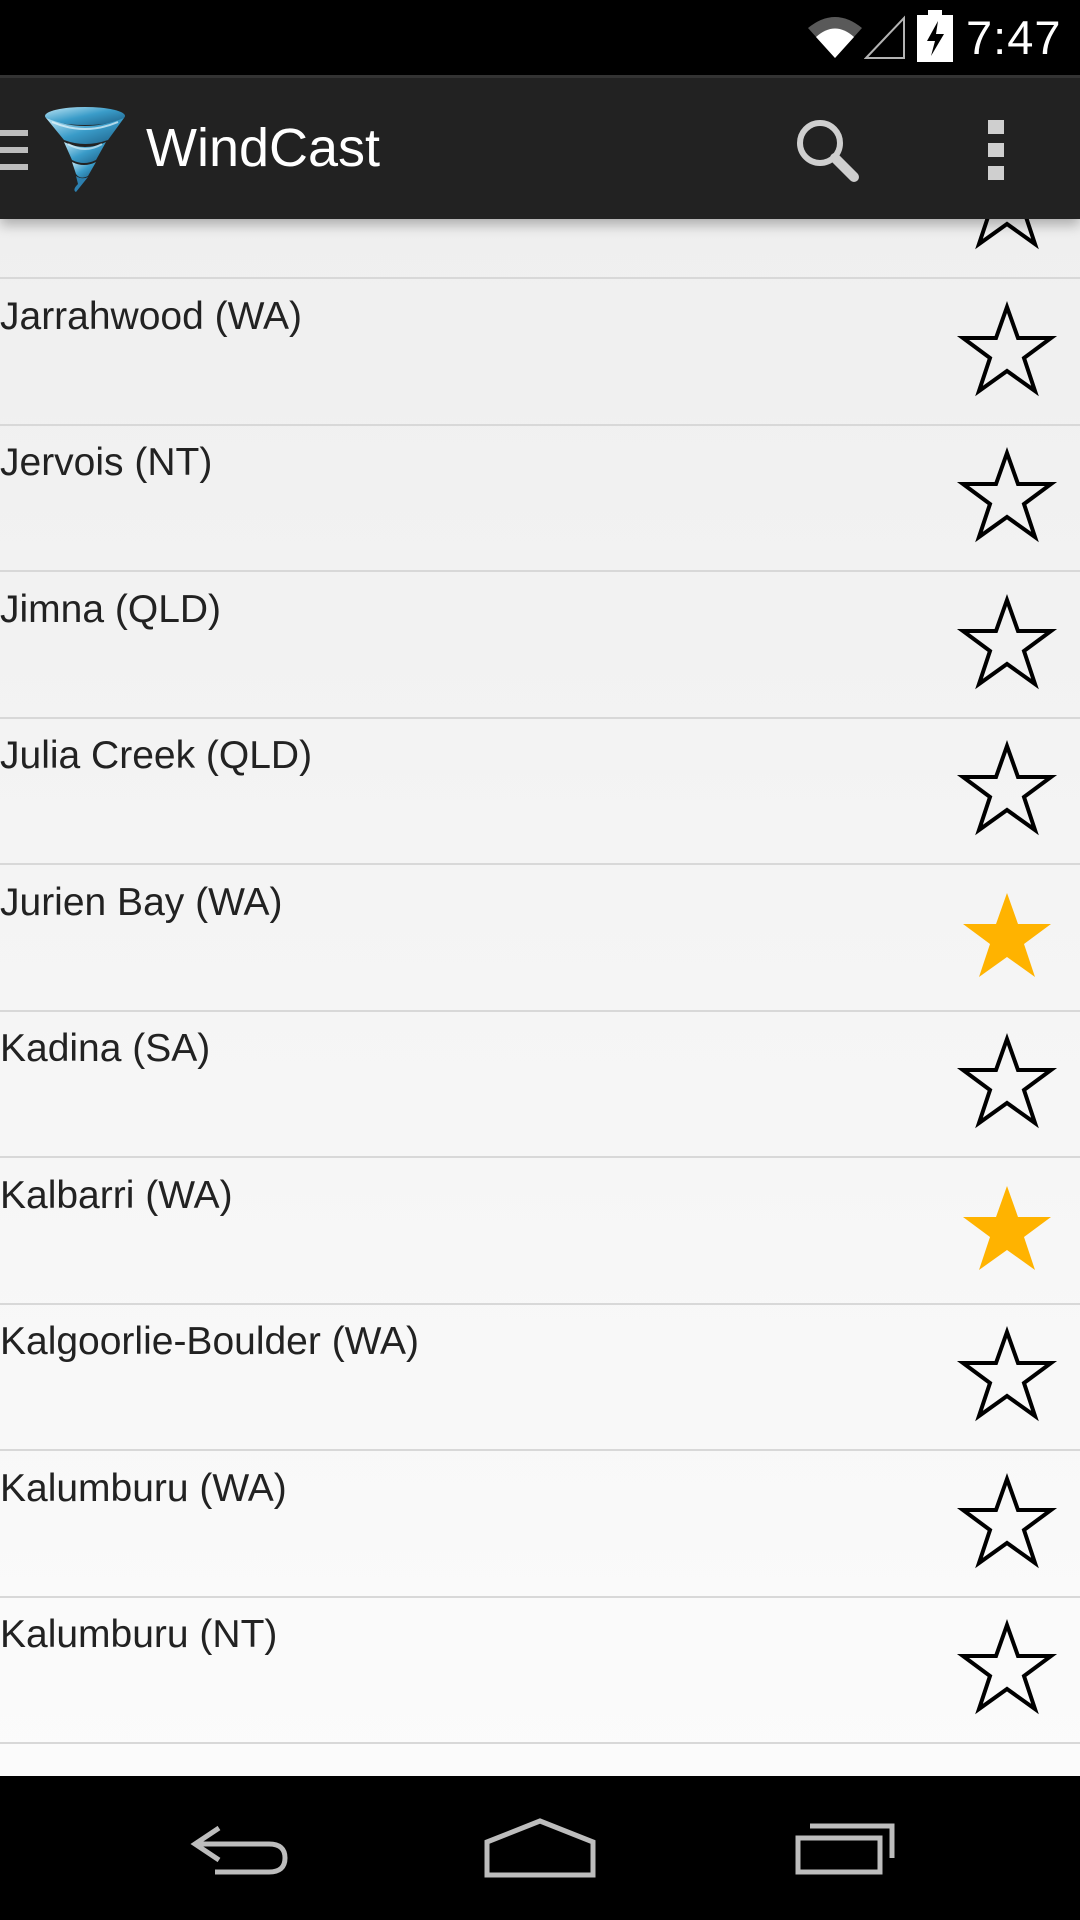 The height and width of the screenshot is (1920, 1080). Describe the element at coordinates (105, 1048) in the screenshot. I see `list-item-label: Kadina (SA)` at that location.